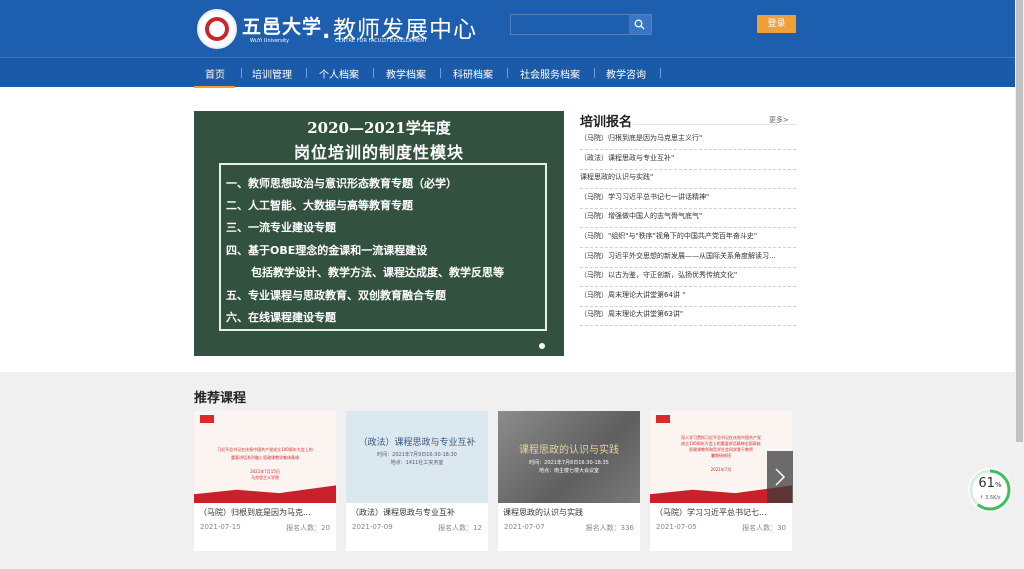  I want to click on banner-module-line: 包括教学设计、教学方法、课程达成度、教学反思等, so click(377, 272).